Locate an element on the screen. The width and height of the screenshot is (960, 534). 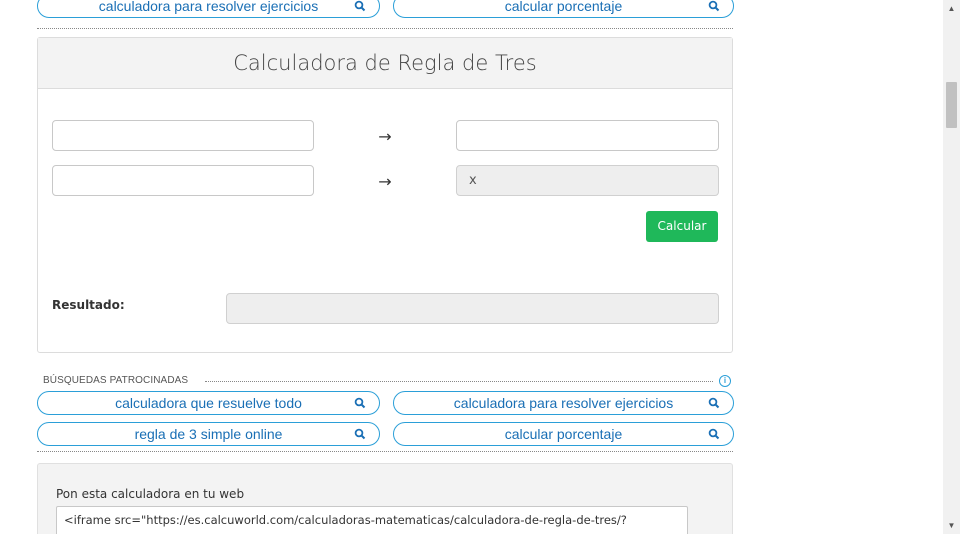
scrollbar: ▲ ▼ is located at coordinates (951, 267).